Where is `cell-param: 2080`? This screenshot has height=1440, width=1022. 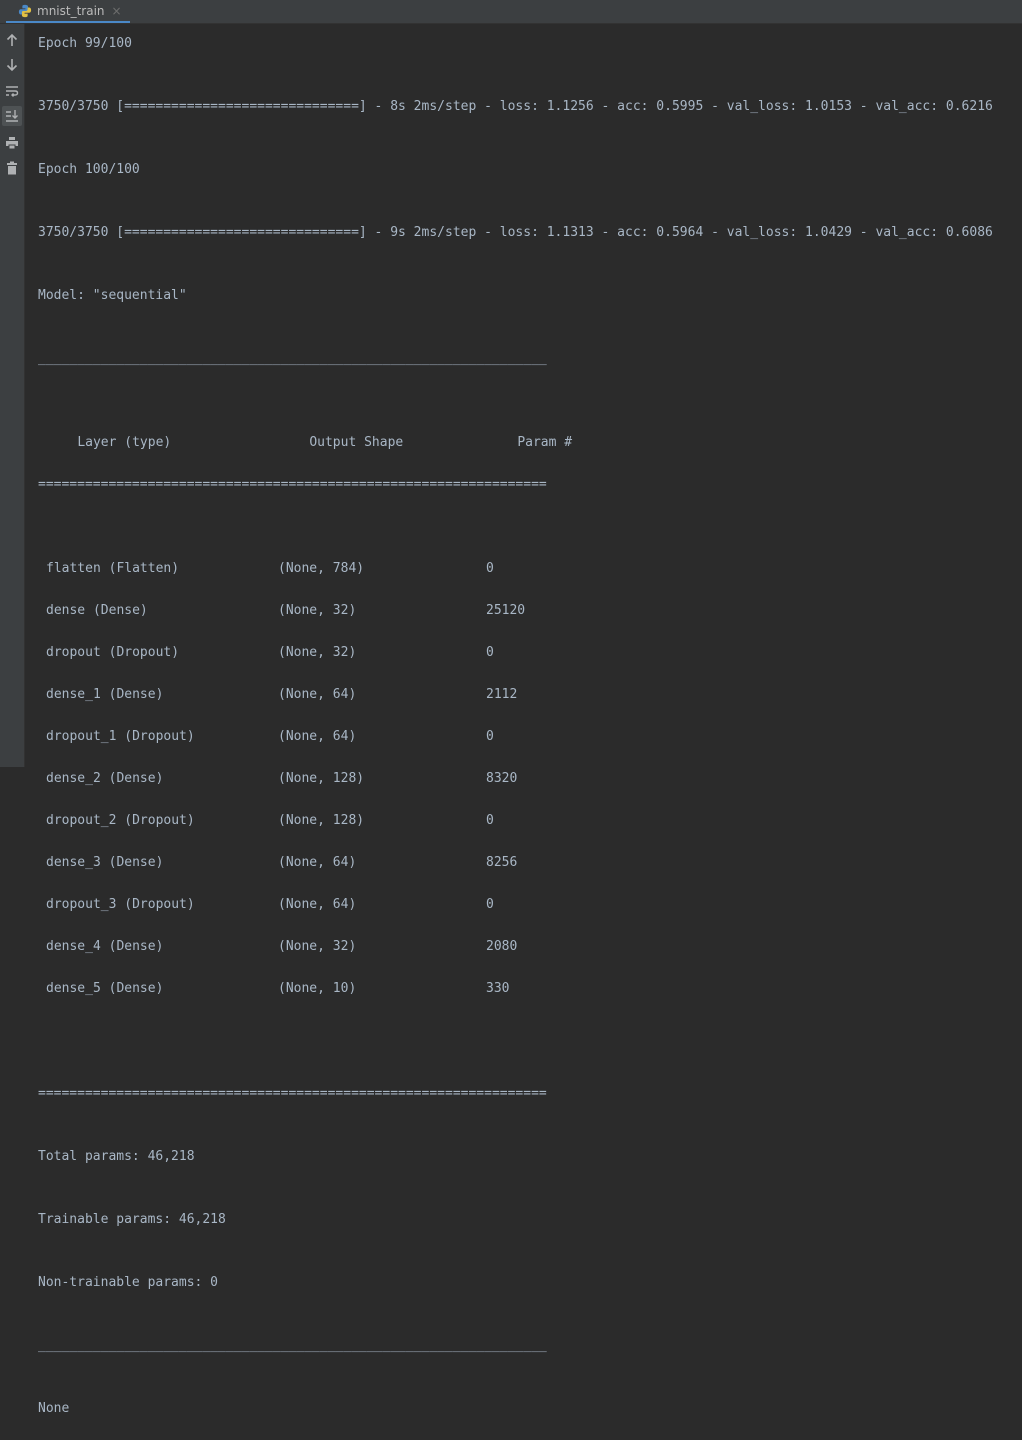 cell-param: 2080 is located at coordinates (502, 946).